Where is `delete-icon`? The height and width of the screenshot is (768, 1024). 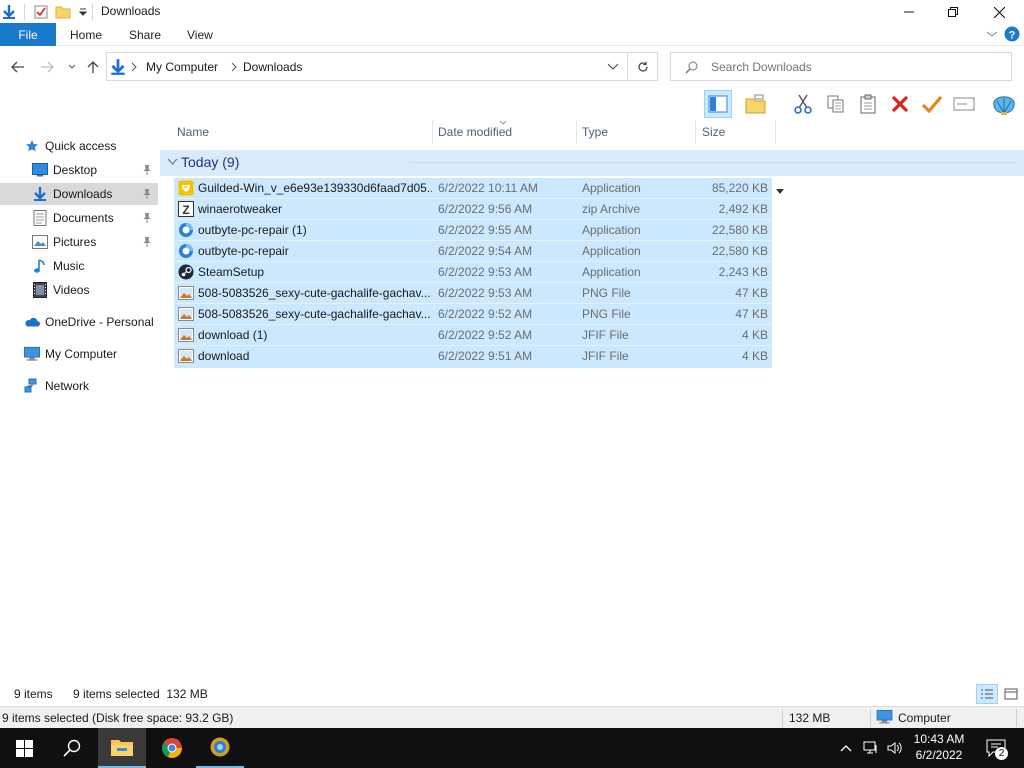
delete-icon is located at coordinates (900, 104).